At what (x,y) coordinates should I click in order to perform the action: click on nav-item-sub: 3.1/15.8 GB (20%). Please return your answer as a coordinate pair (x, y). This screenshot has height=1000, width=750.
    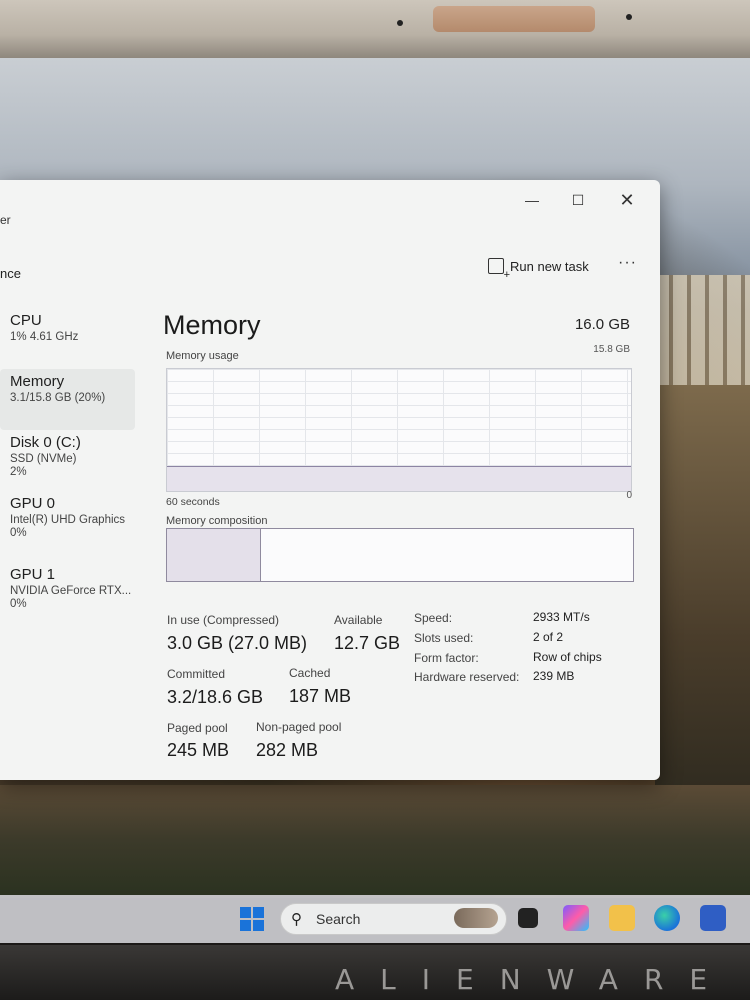
    Looking at the image, I should click on (58, 398).